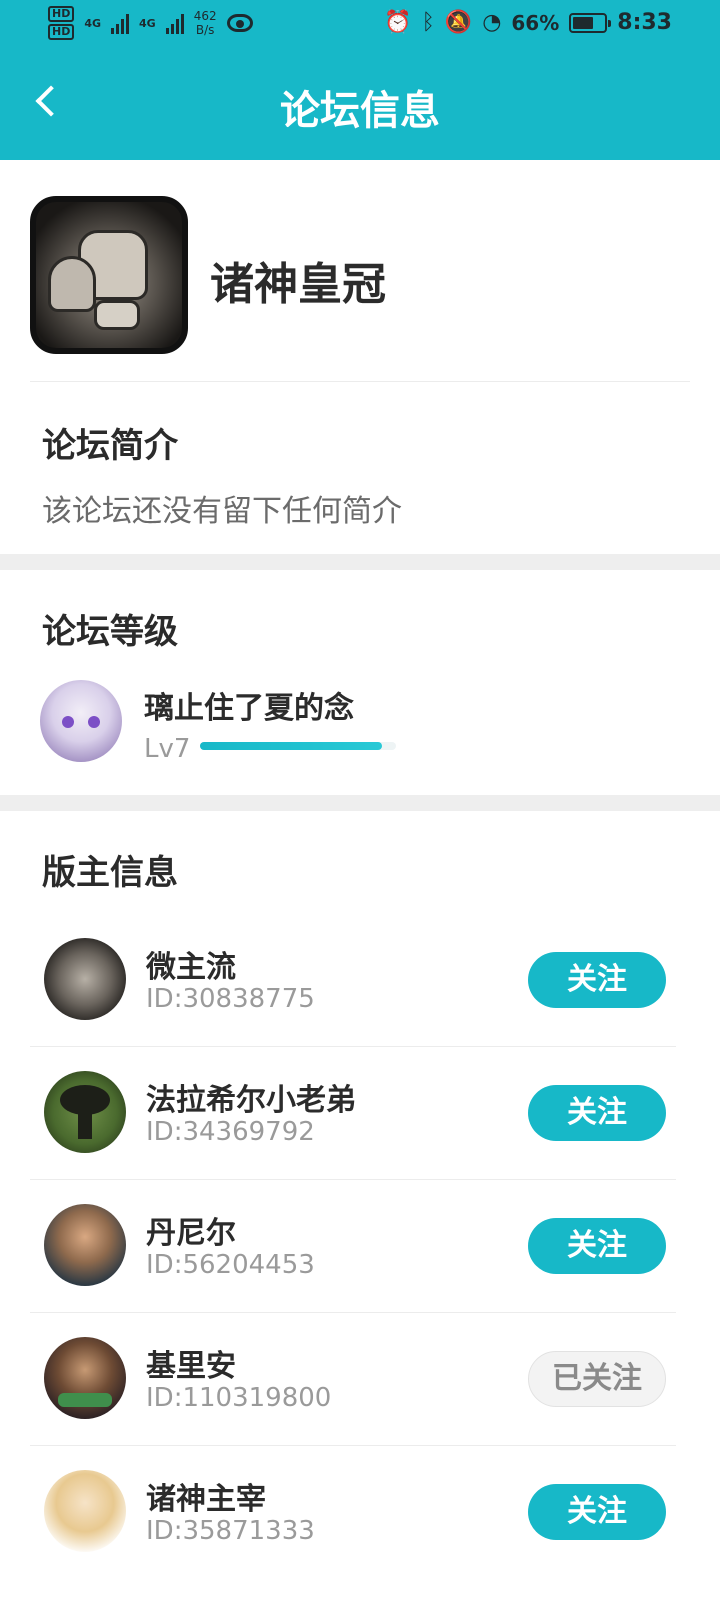  I want to click on moderator-id: ID:56204453, so click(230, 1265).